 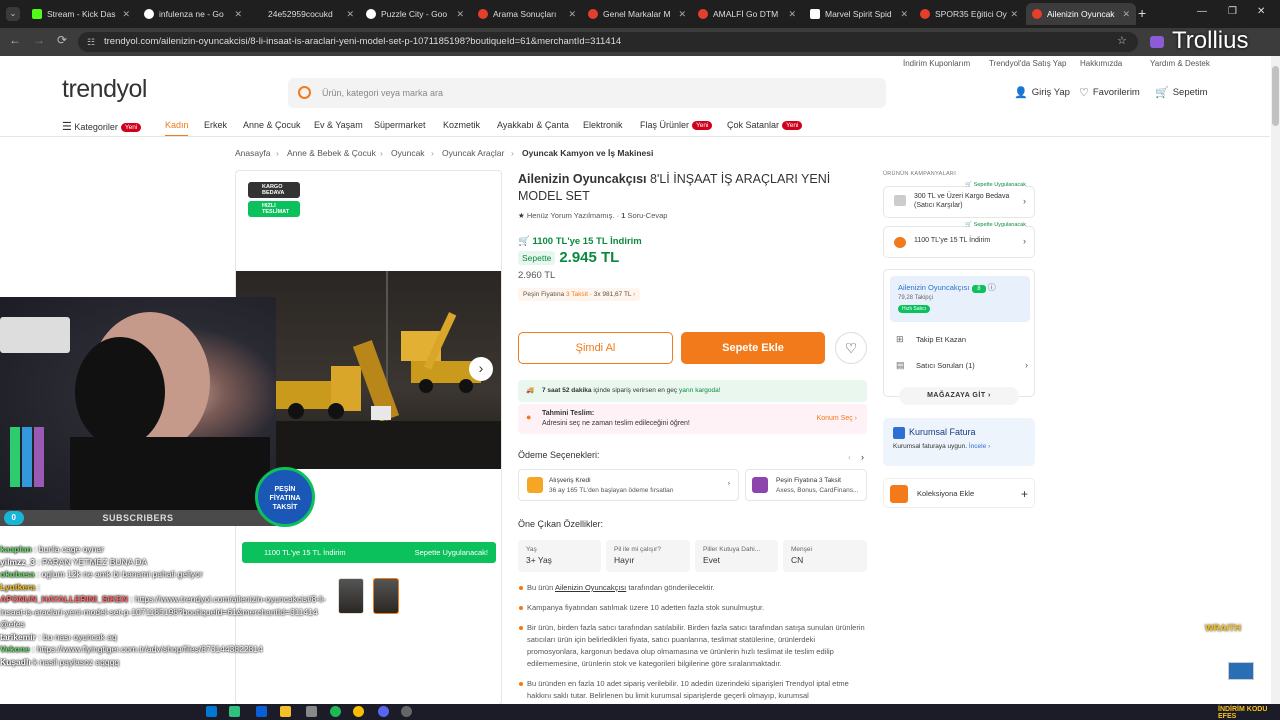 What do you see at coordinates (595, 348) in the screenshot?
I see `buy-now-button: Şimdi Al` at bounding box center [595, 348].